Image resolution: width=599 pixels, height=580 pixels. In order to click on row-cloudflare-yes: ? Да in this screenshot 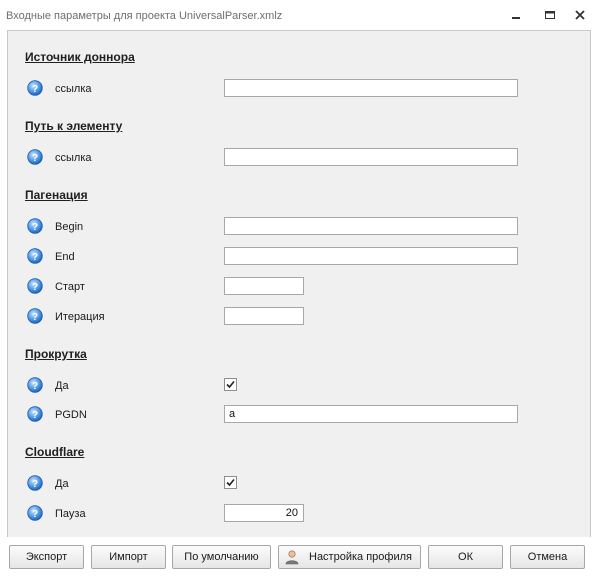, I will do `click(298, 484)`.